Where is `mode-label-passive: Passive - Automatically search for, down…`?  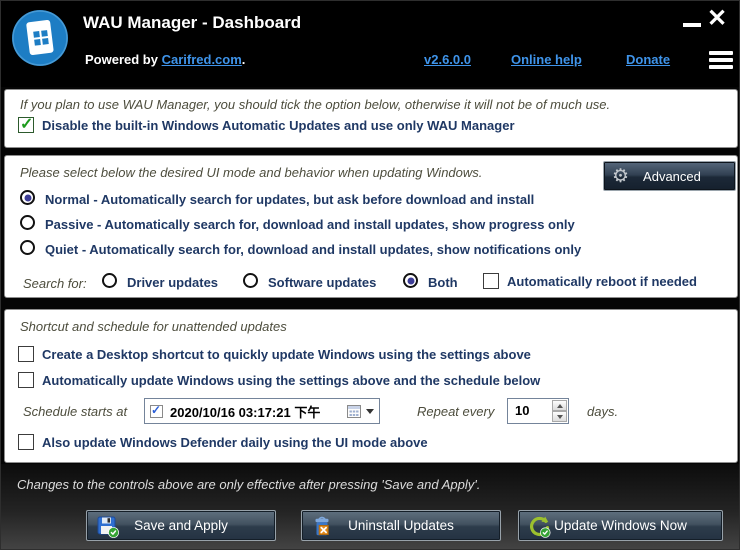 mode-label-passive: Passive - Automatically search for, down… is located at coordinates (310, 224).